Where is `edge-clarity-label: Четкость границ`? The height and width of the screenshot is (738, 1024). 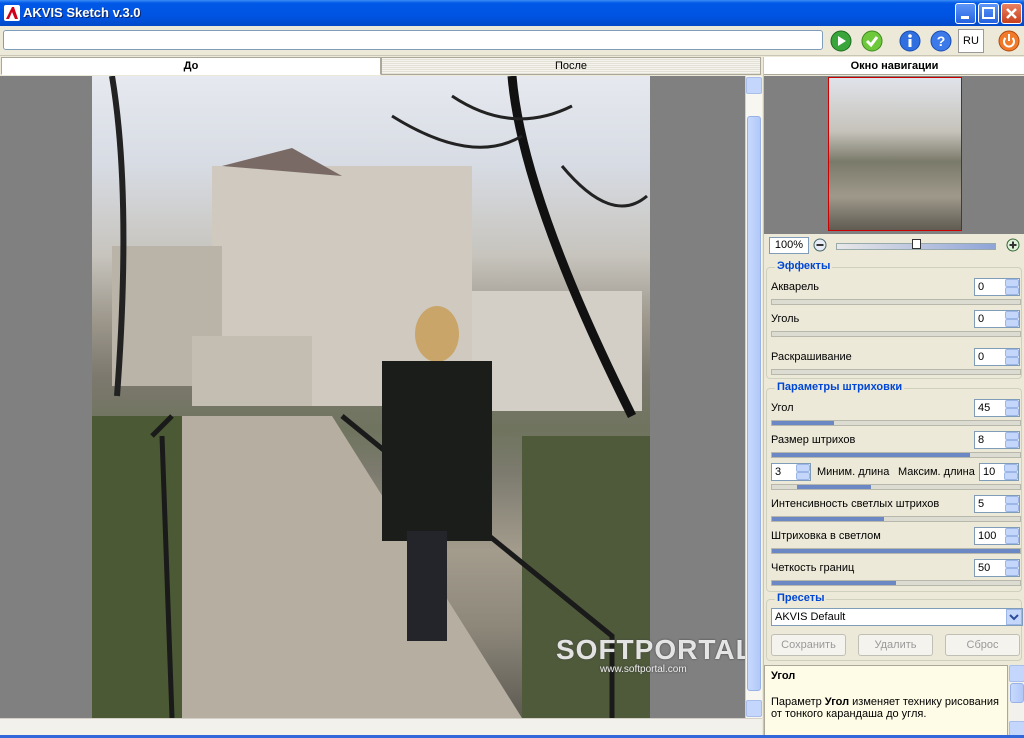
edge-clarity-label: Четкость границ is located at coordinates (813, 568).